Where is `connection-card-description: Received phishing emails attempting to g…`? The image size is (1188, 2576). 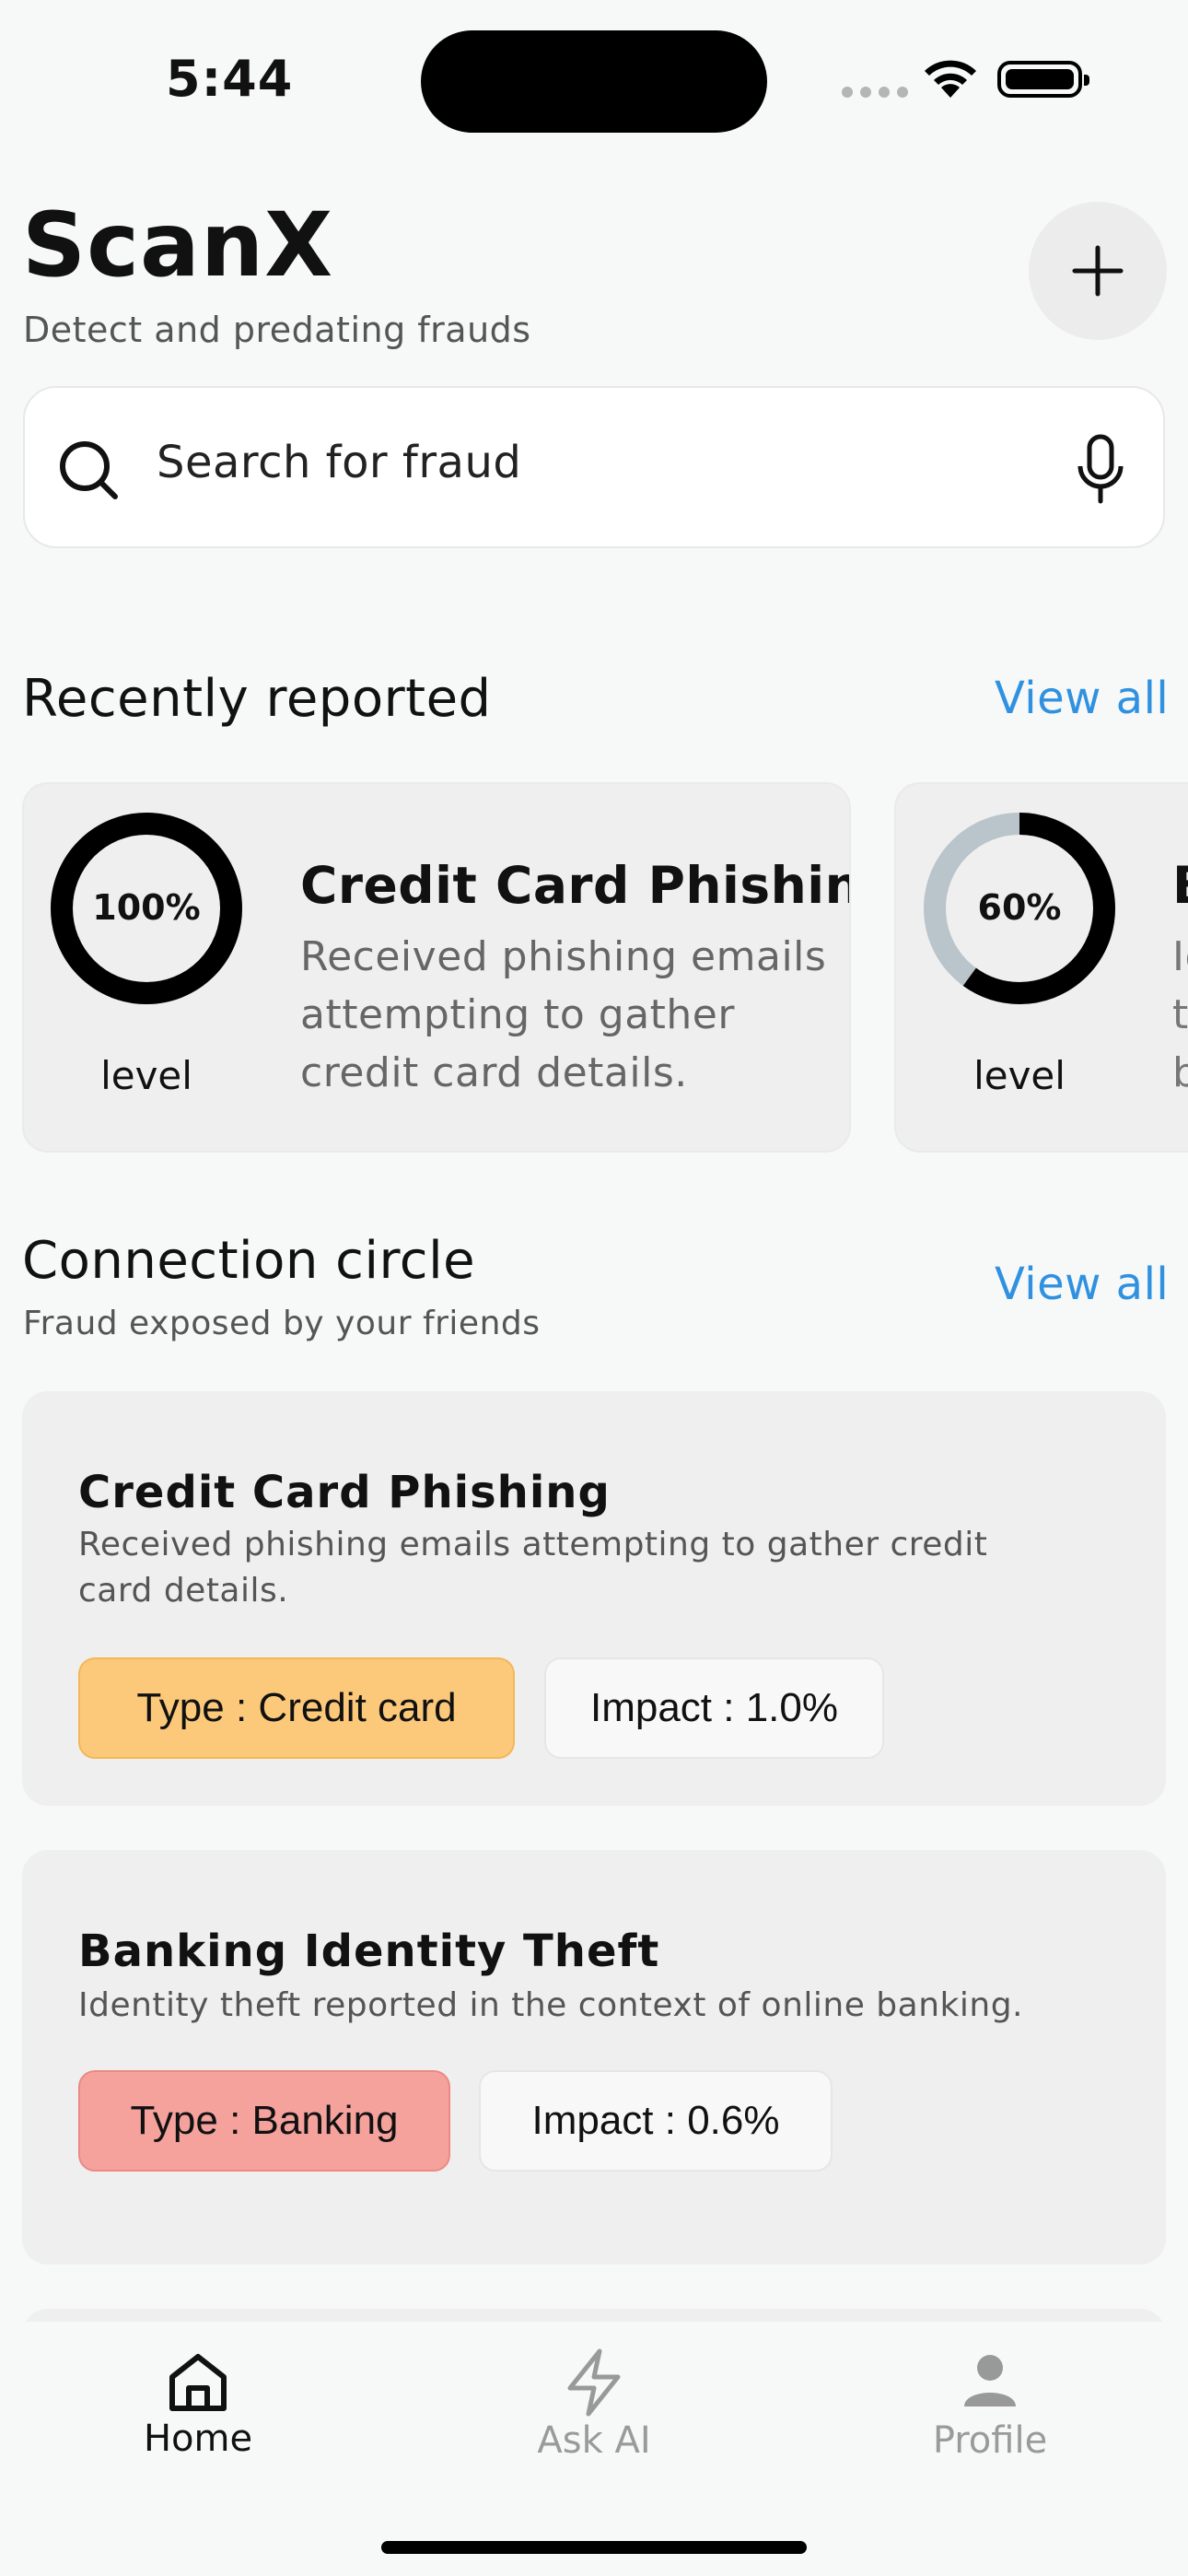 connection-card-description: Received phishing emails attempting to g… is located at coordinates (533, 1568).